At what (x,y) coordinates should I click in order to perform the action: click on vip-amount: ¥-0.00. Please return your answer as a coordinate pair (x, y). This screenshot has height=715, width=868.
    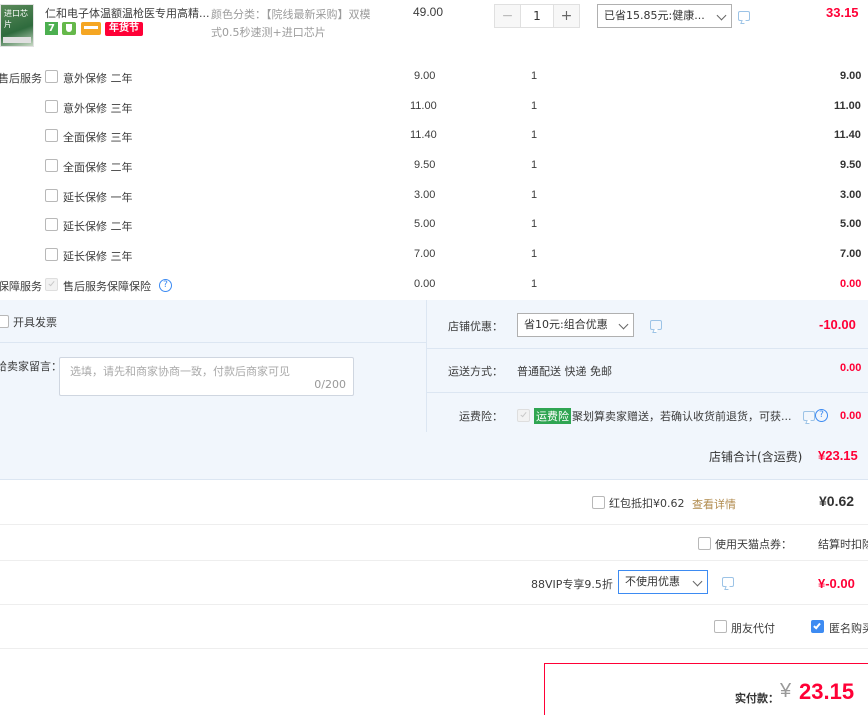
    Looking at the image, I should click on (836, 583).